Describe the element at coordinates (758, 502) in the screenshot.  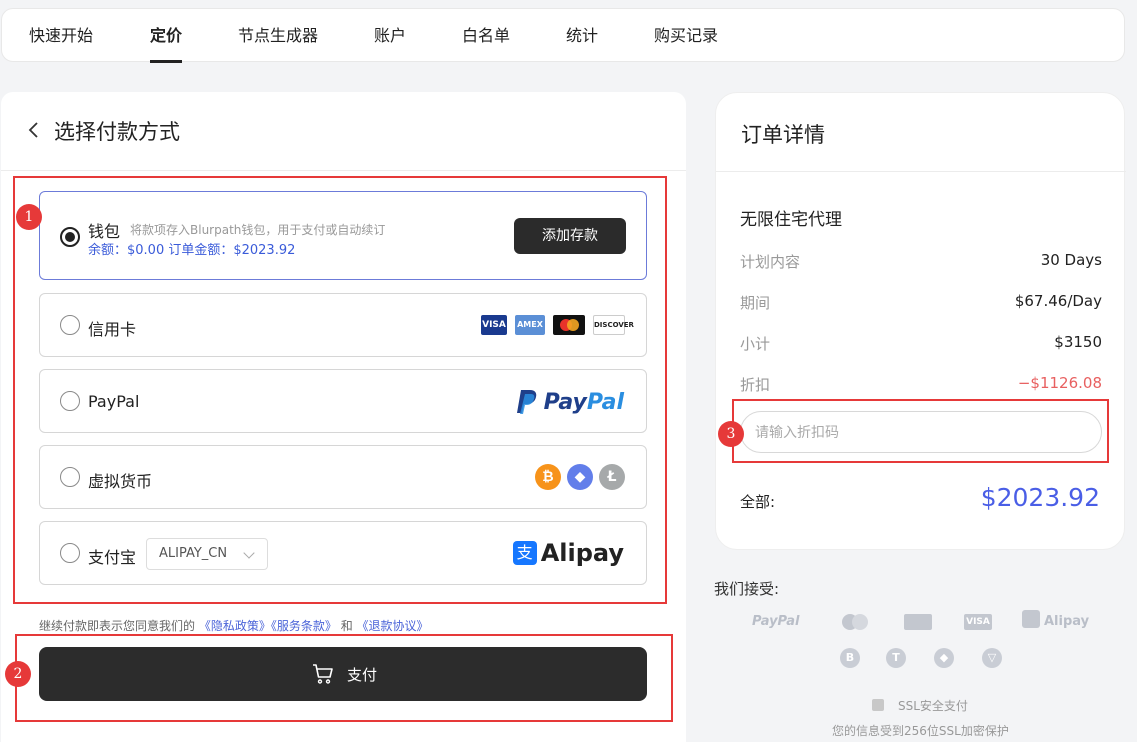
I see `total-label: 全部:` at that location.